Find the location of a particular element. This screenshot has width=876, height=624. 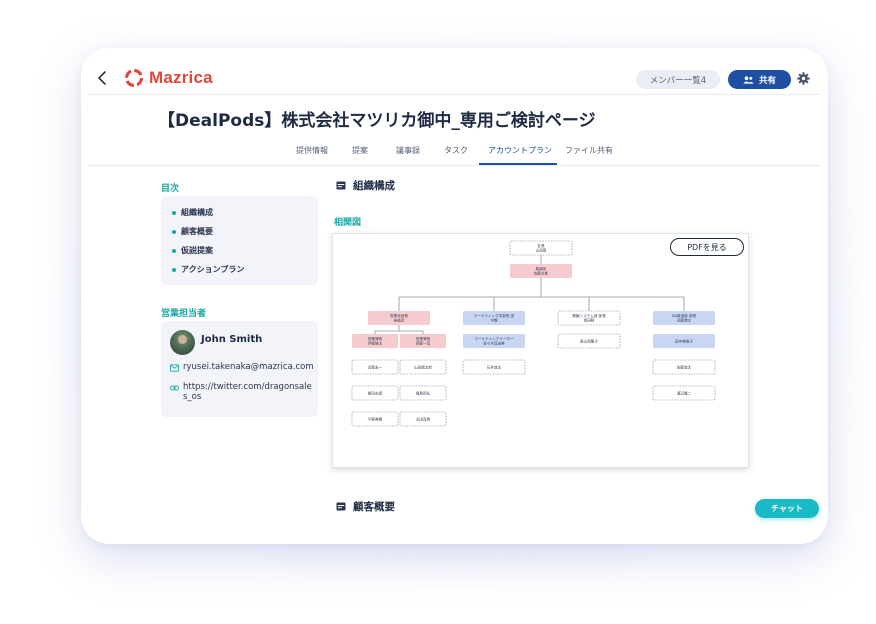

toc-item: アクションプラン is located at coordinates (208, 269).